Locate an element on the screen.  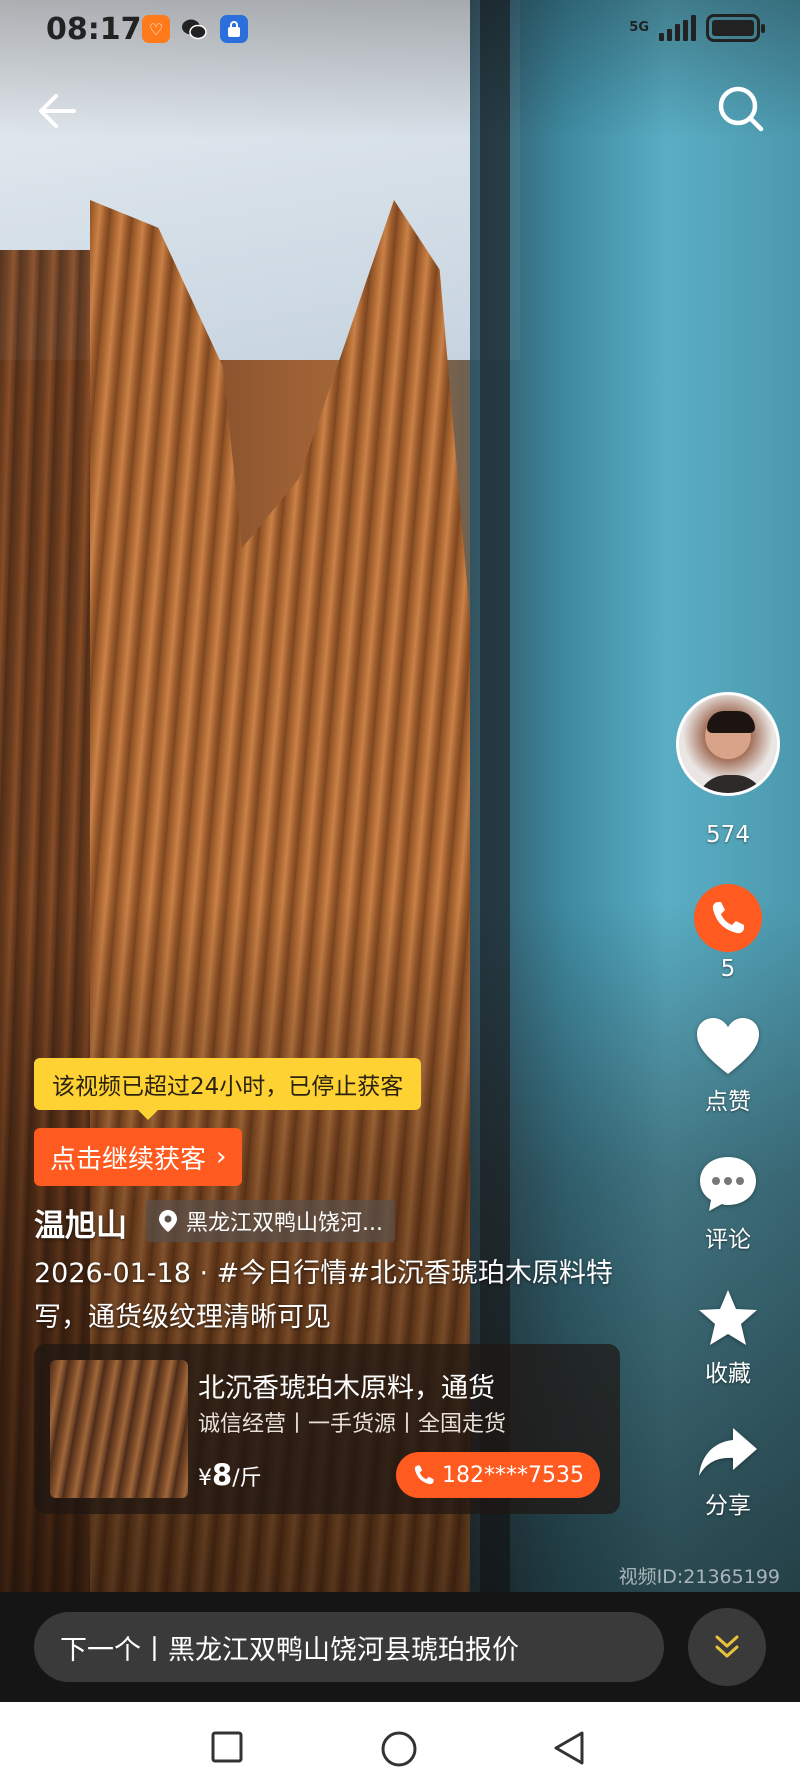
star-icon is located at coordinates (728, 1317).